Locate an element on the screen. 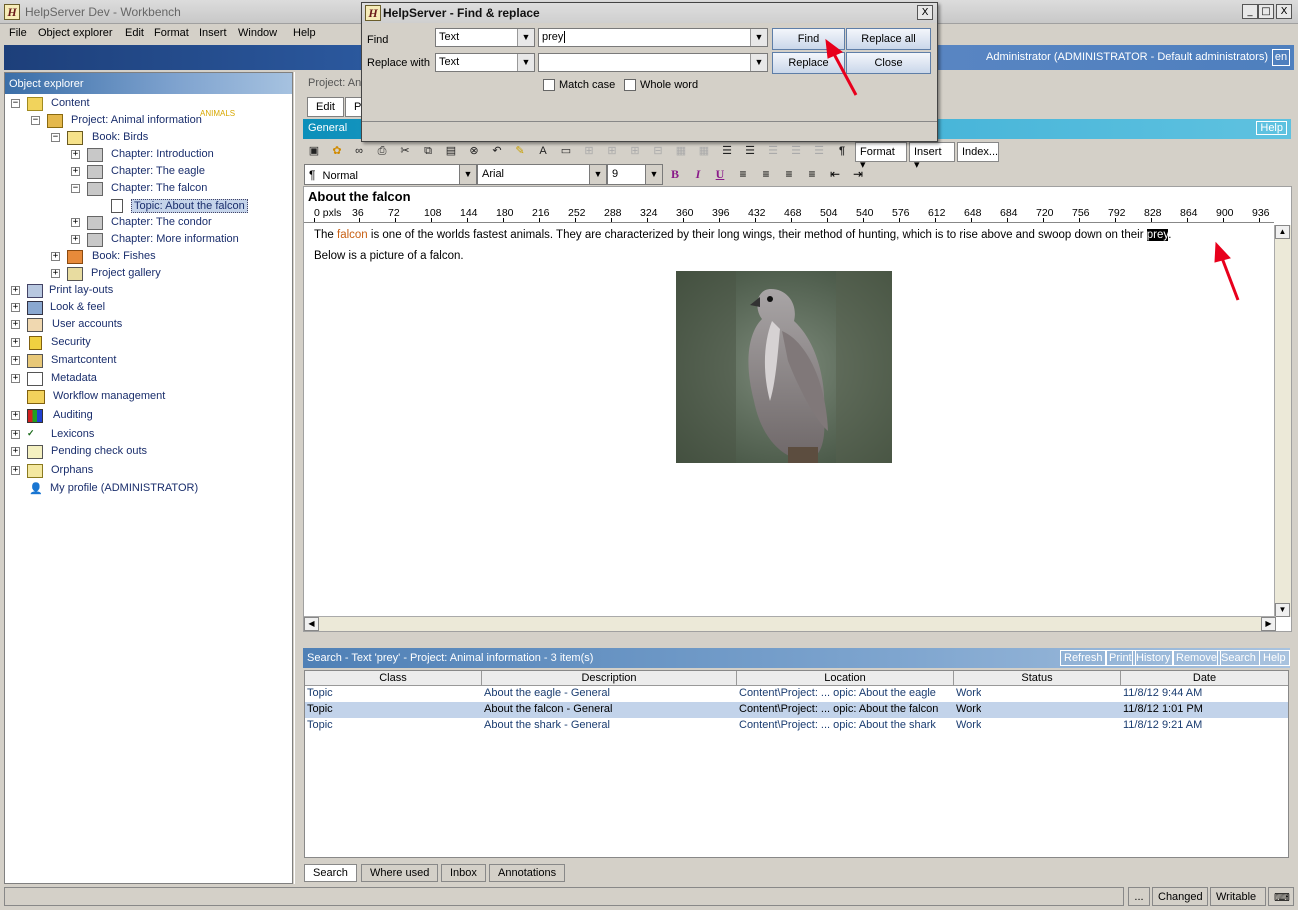 This screenshot has height=910, width=1298. link-falcon: falcon is located at coordinates (352, 235).